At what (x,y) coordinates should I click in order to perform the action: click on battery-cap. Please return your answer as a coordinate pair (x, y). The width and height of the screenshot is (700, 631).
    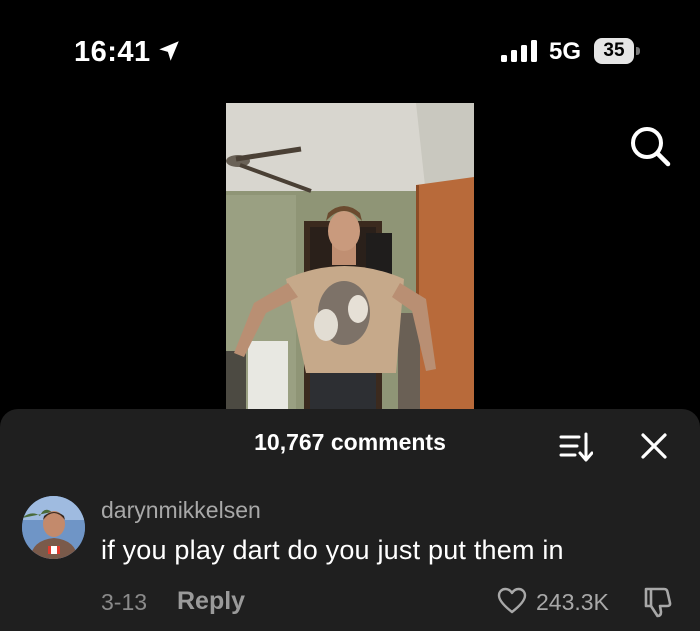
    Looking at the image, I should click on (638, 51).